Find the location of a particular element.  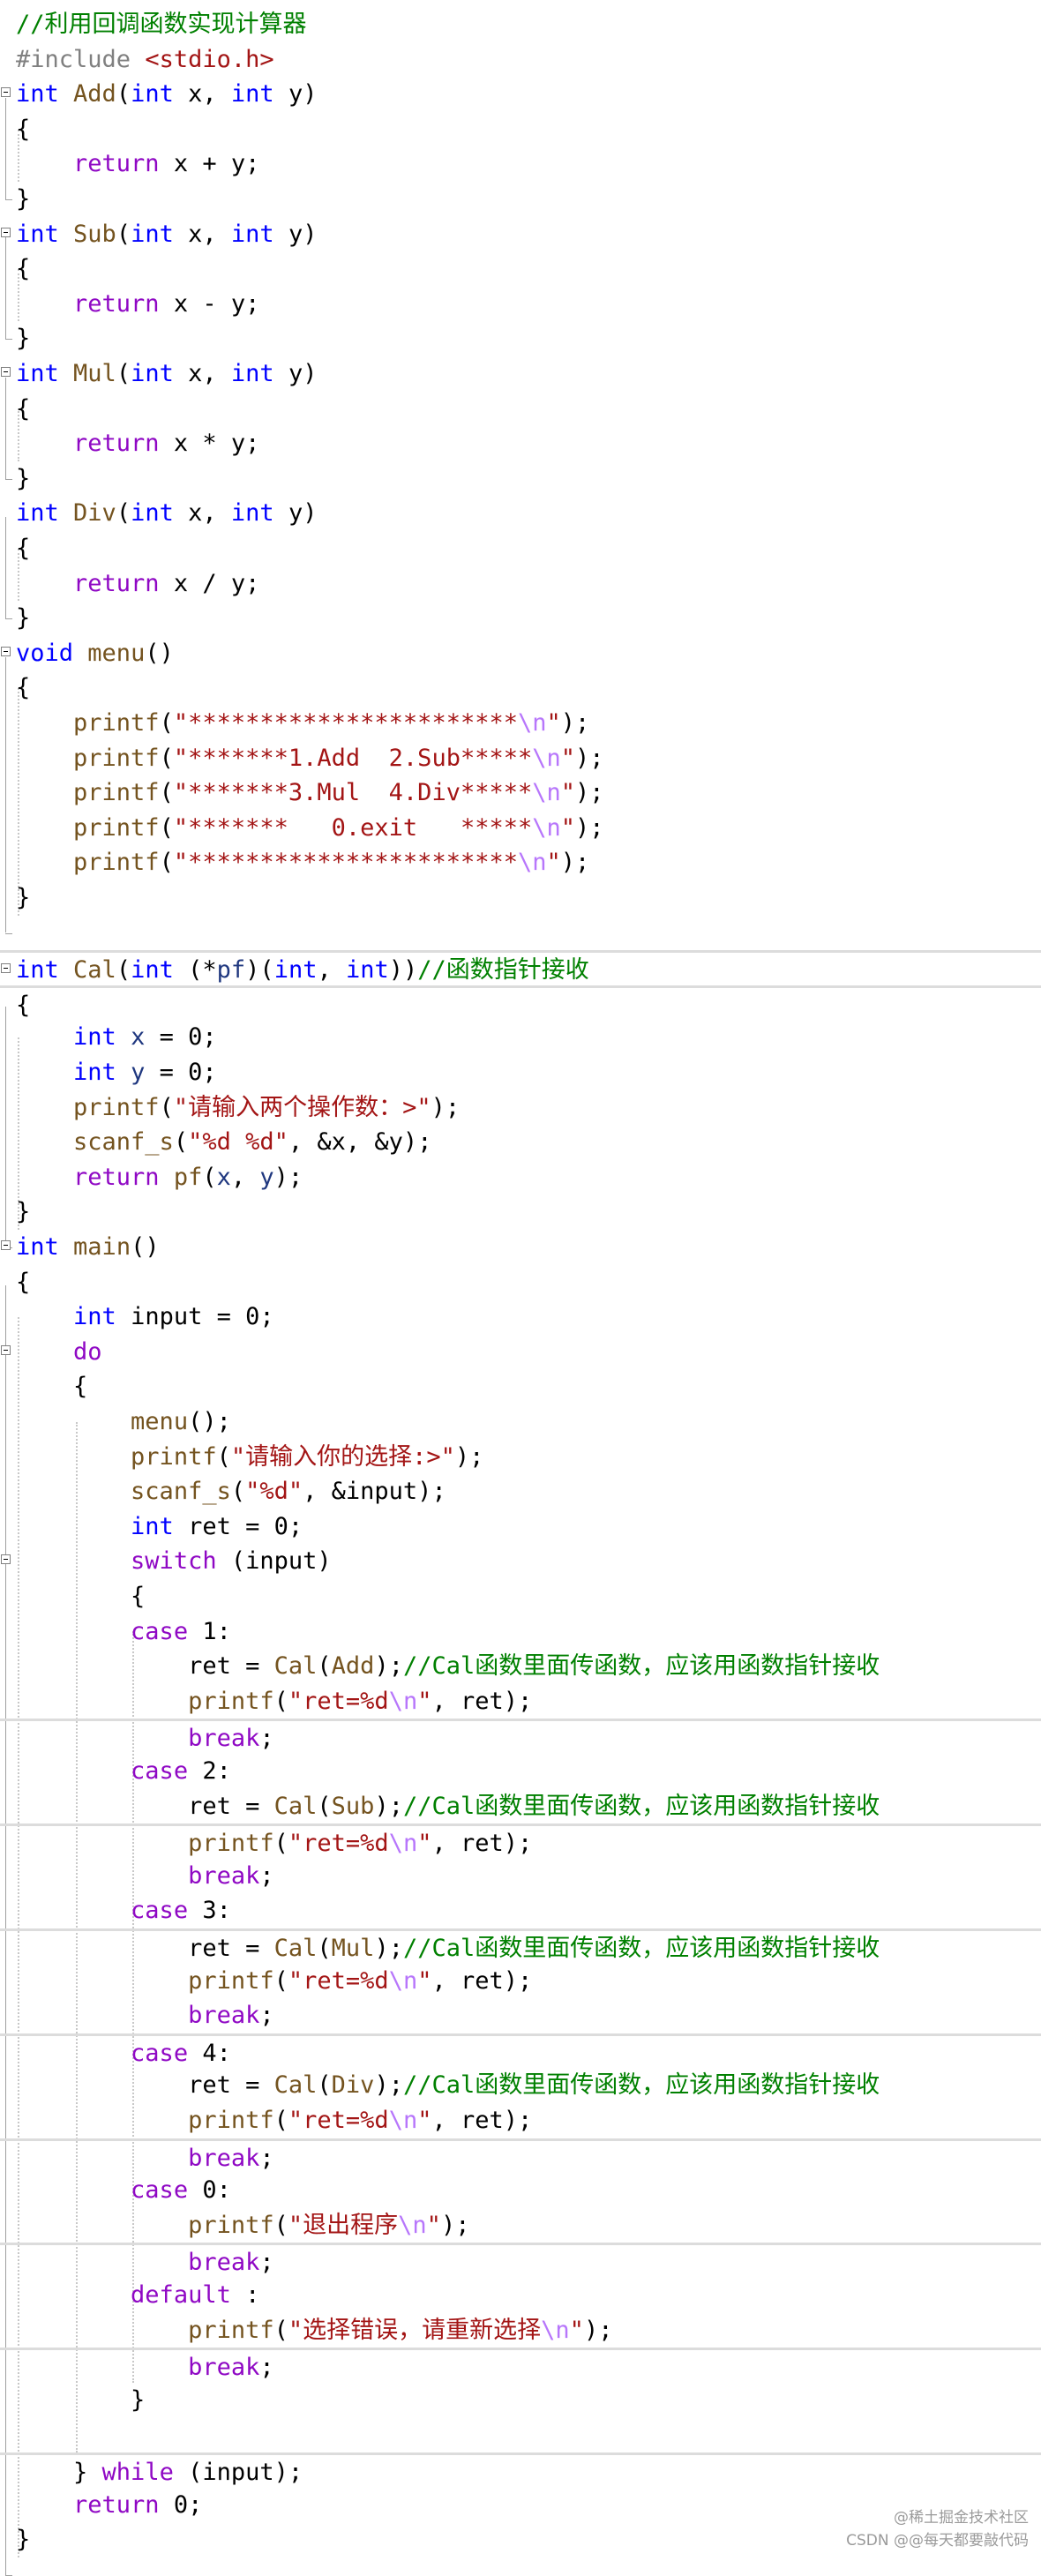

code-line: int main() is located at coordinates (520, 1247).